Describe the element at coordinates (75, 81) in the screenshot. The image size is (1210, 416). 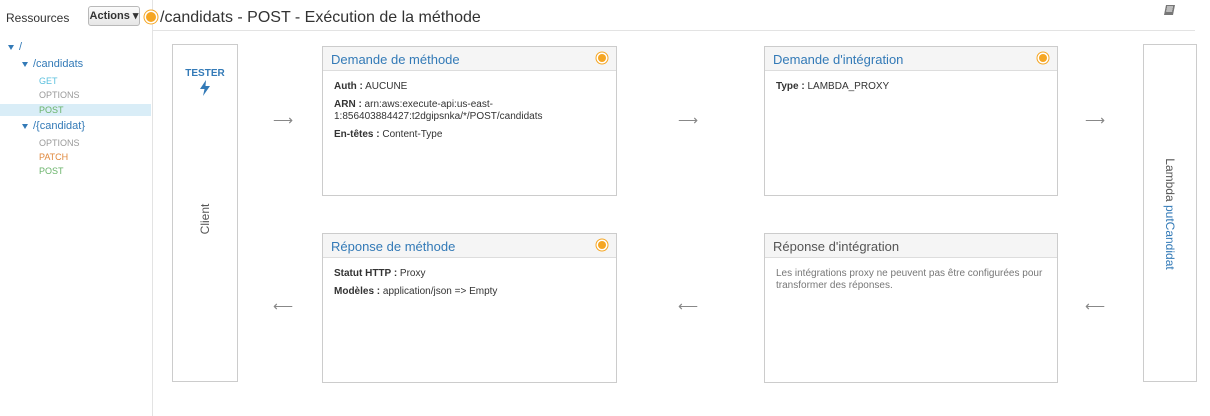
I see `tree-method-get: GET` at that location.